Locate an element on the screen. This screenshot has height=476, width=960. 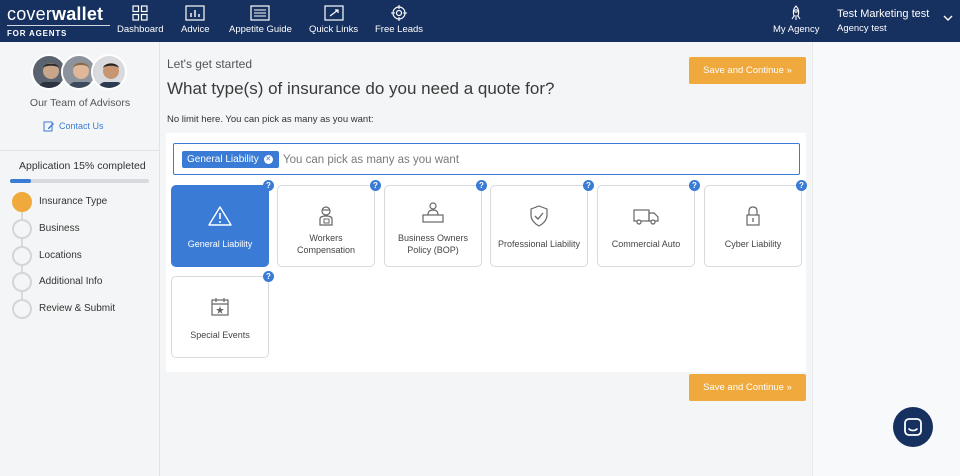
shield-check-icon is located at coordinates (539, 216).